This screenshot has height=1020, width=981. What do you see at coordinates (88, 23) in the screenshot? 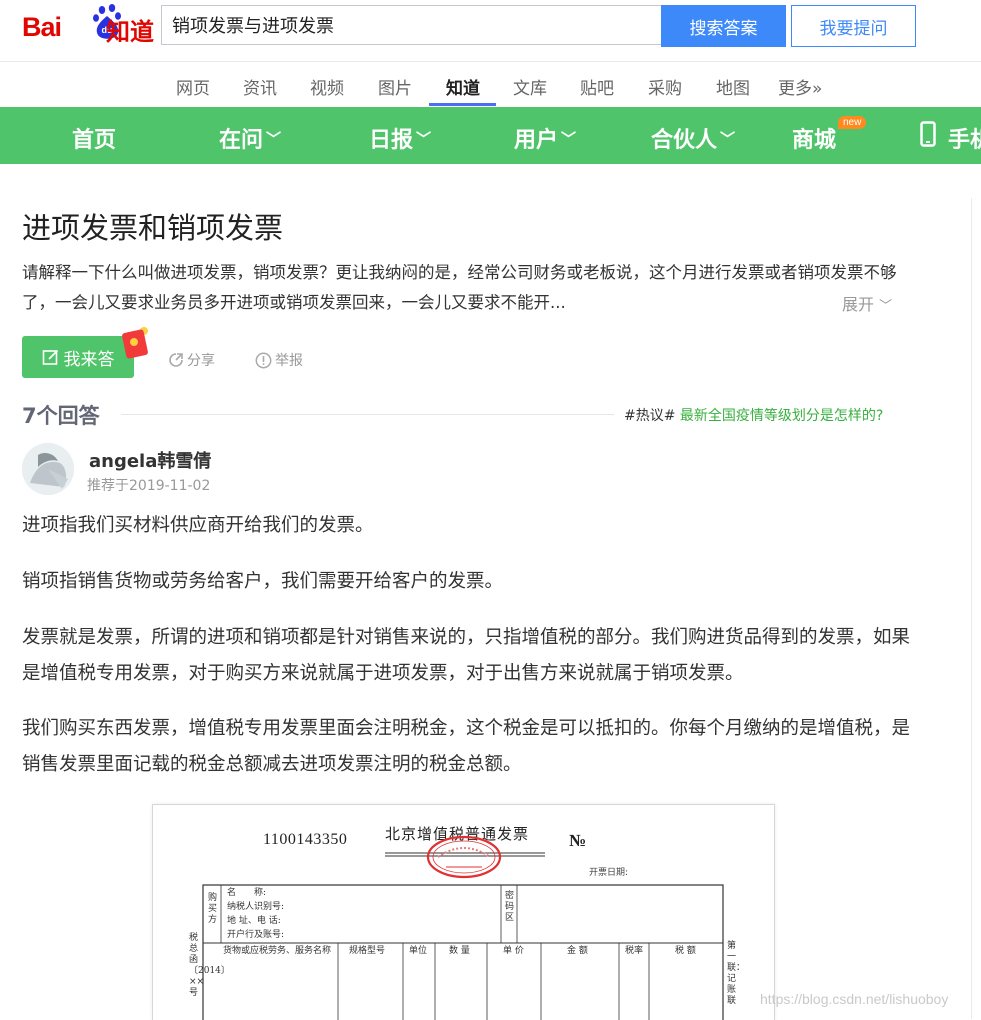
I see `baidu-zhidao-logo: Bai du 知道` at bounding box center [88, 23].